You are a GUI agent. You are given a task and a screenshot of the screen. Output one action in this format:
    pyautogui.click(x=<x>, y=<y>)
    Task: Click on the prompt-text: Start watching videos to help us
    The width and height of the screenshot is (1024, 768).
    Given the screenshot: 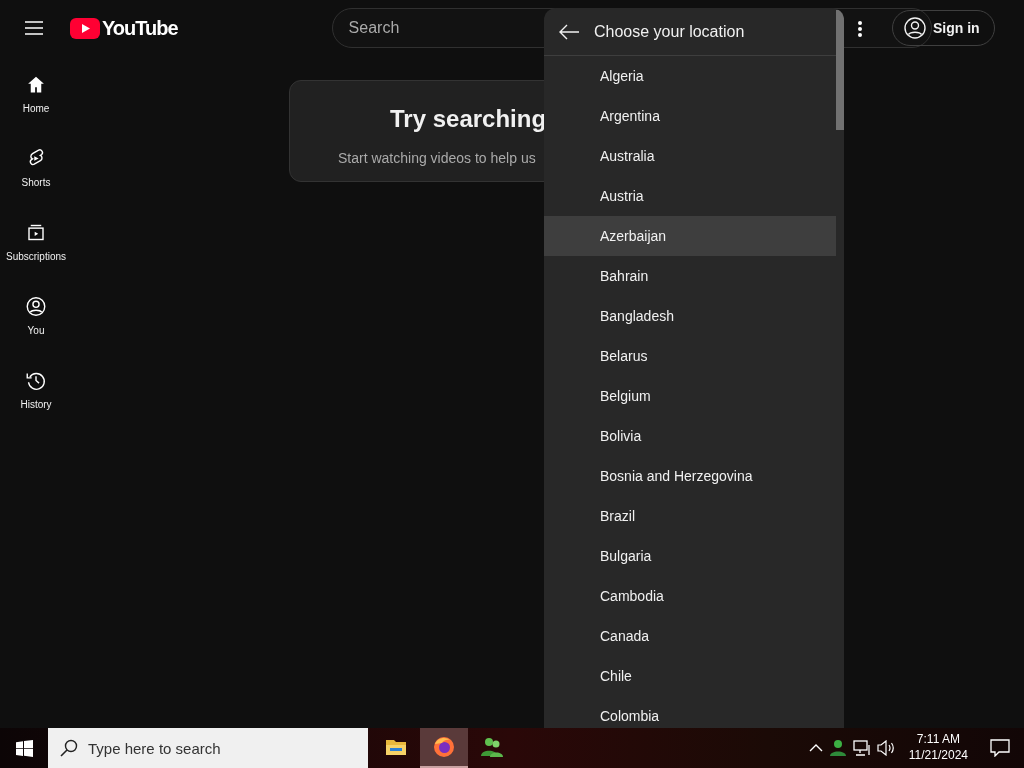 What is the action you would take?
    pyautogui.click(x=437, y=158)
    